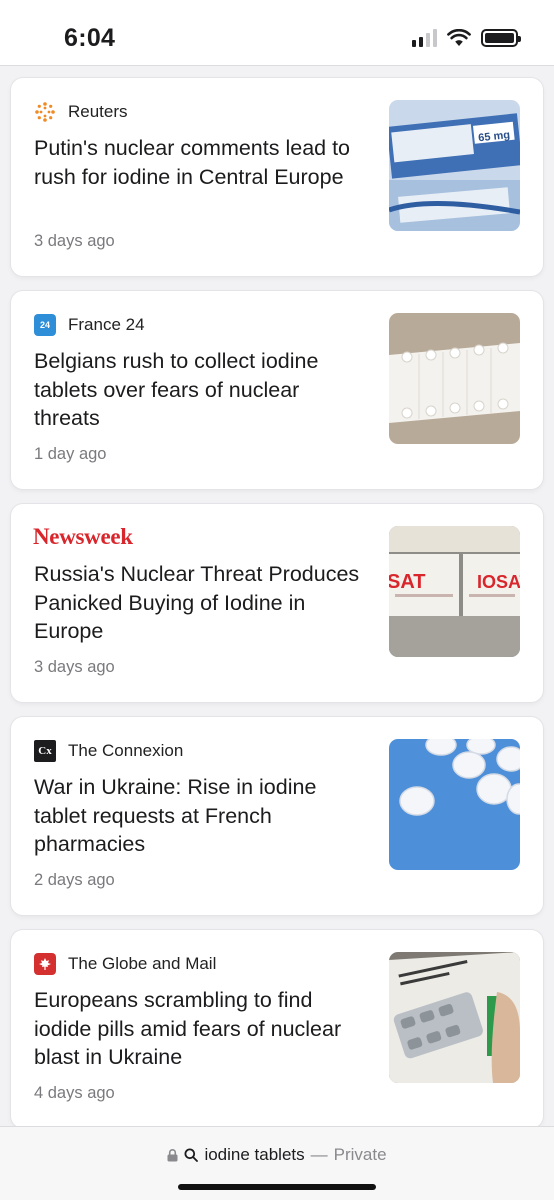 The height and width of the screenshot is (1200, 554). What do you see at coordinates (454, 165) in the screenshot?
I see `article-thumbnail: 65 mg` at bounding box center [454, 165].